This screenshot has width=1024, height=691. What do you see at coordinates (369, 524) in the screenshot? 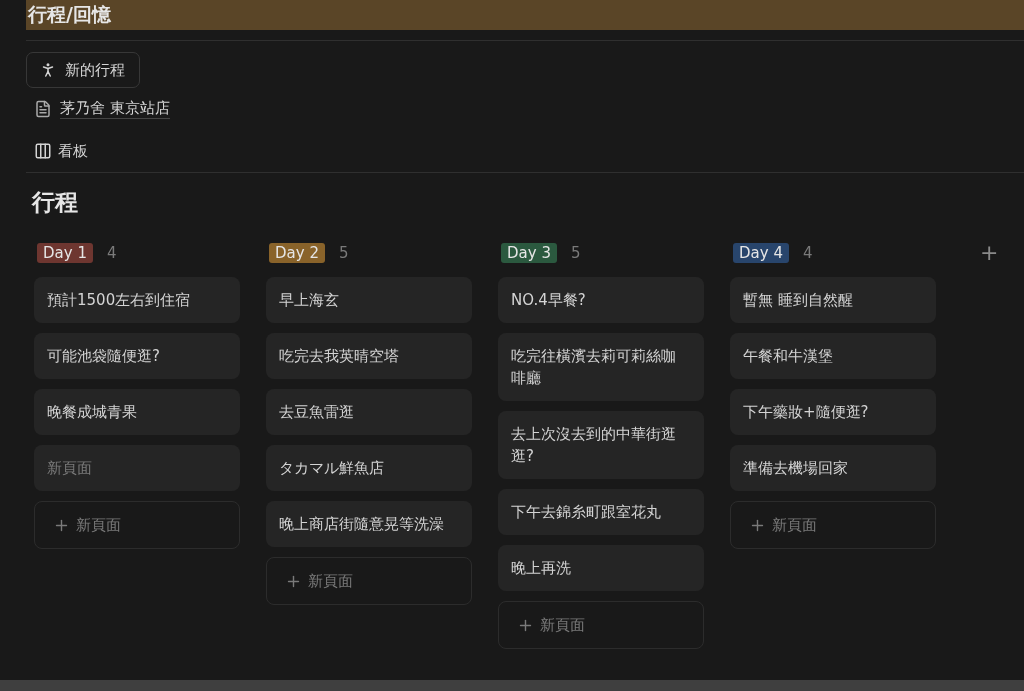
I see `board-card: 晚上商店街隨意晃等洗澡` at bounding box center [369, 524].